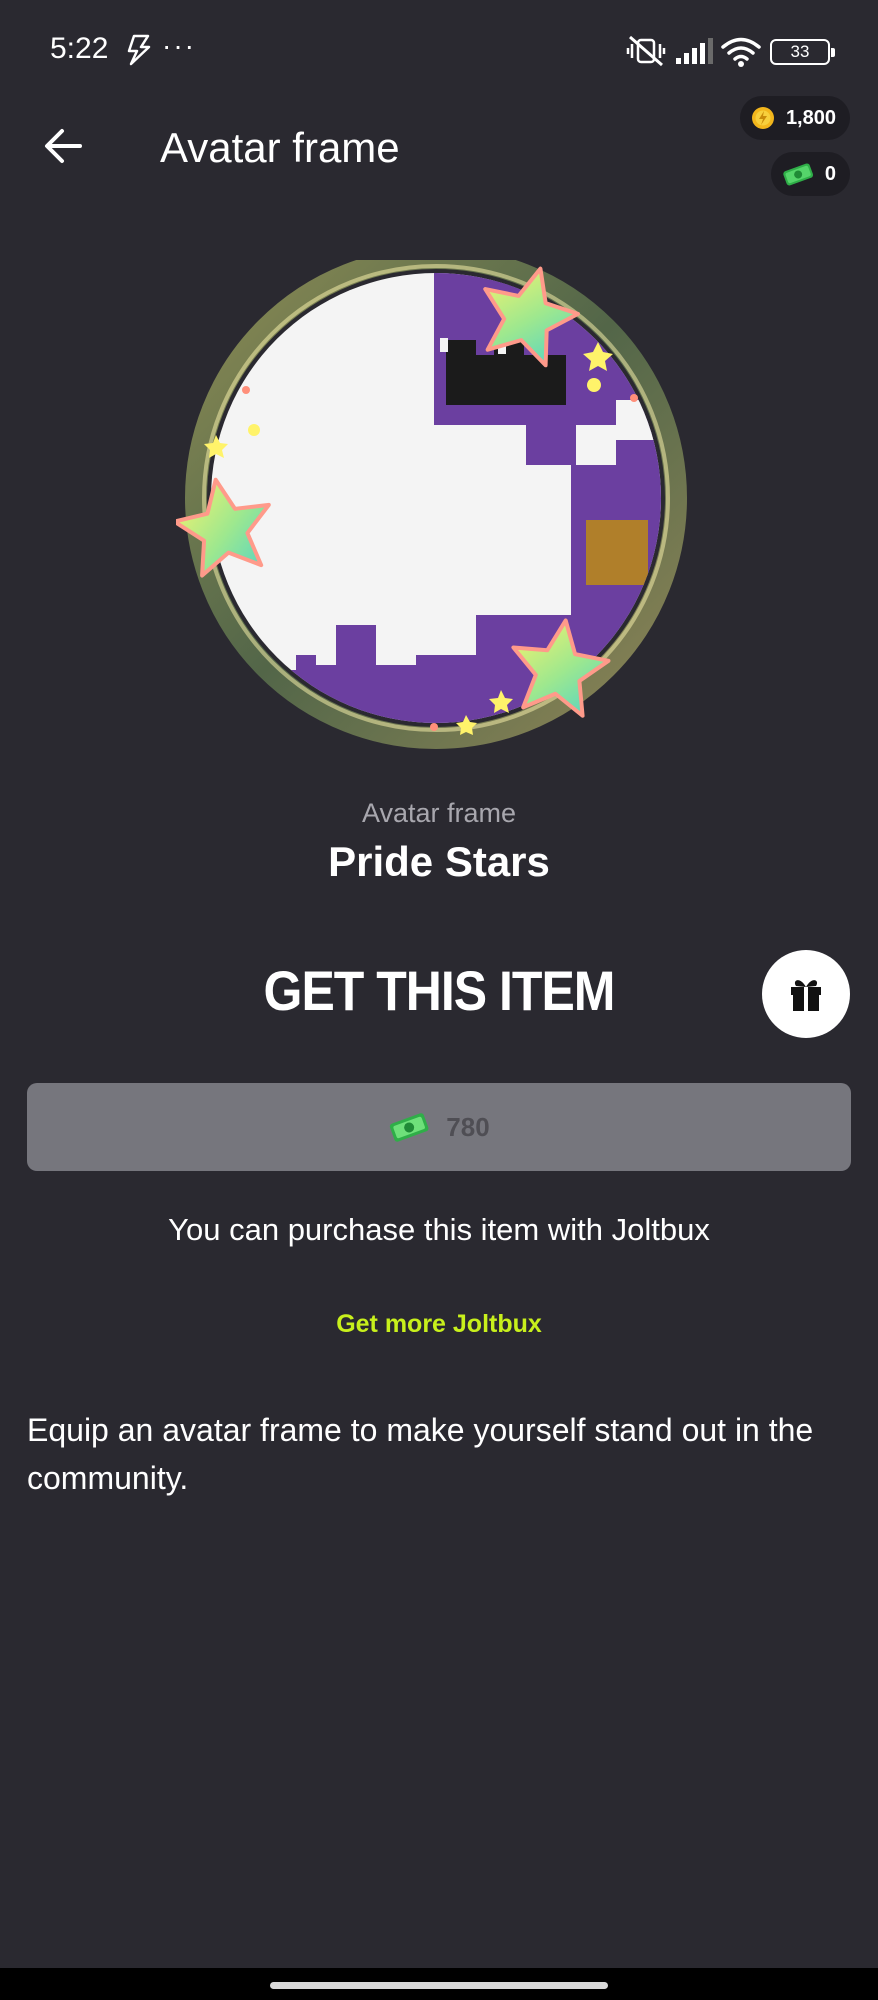 This screenshot has width=878, height=2000. I want to click on status-bar: 5:22 ··· 33, so click(439, 50).